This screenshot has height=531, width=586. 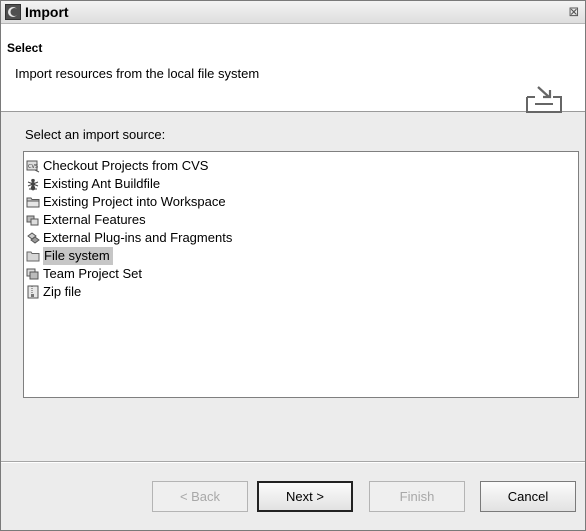 What do you see at coordinates (544, 99) in the screenshot?
I see `import-wizard-icon` at bounding box center [544, 99].